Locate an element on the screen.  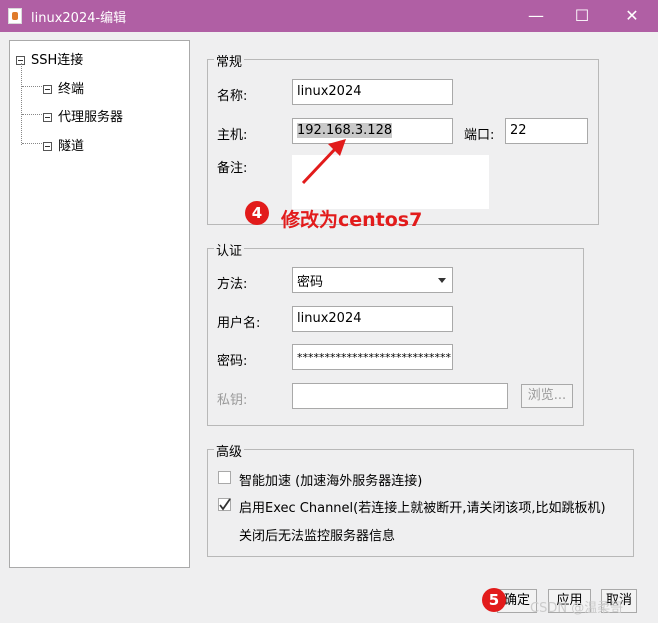
checkmark-icon is located at coordinates (225, 504).